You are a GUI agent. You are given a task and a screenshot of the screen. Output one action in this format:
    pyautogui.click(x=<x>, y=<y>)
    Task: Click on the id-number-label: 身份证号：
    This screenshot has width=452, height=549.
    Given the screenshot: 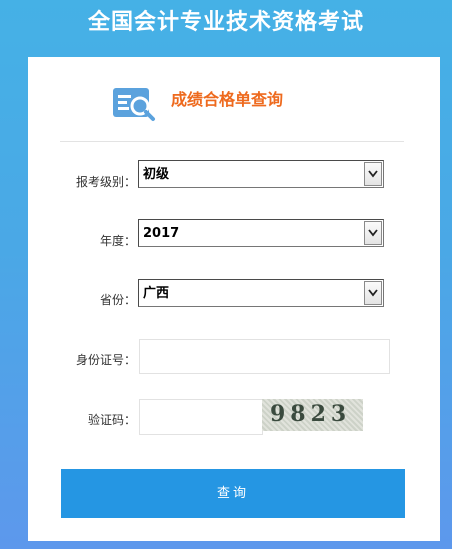 What is the action you would take?
    pyautogui.click(x=105, y=360)
    